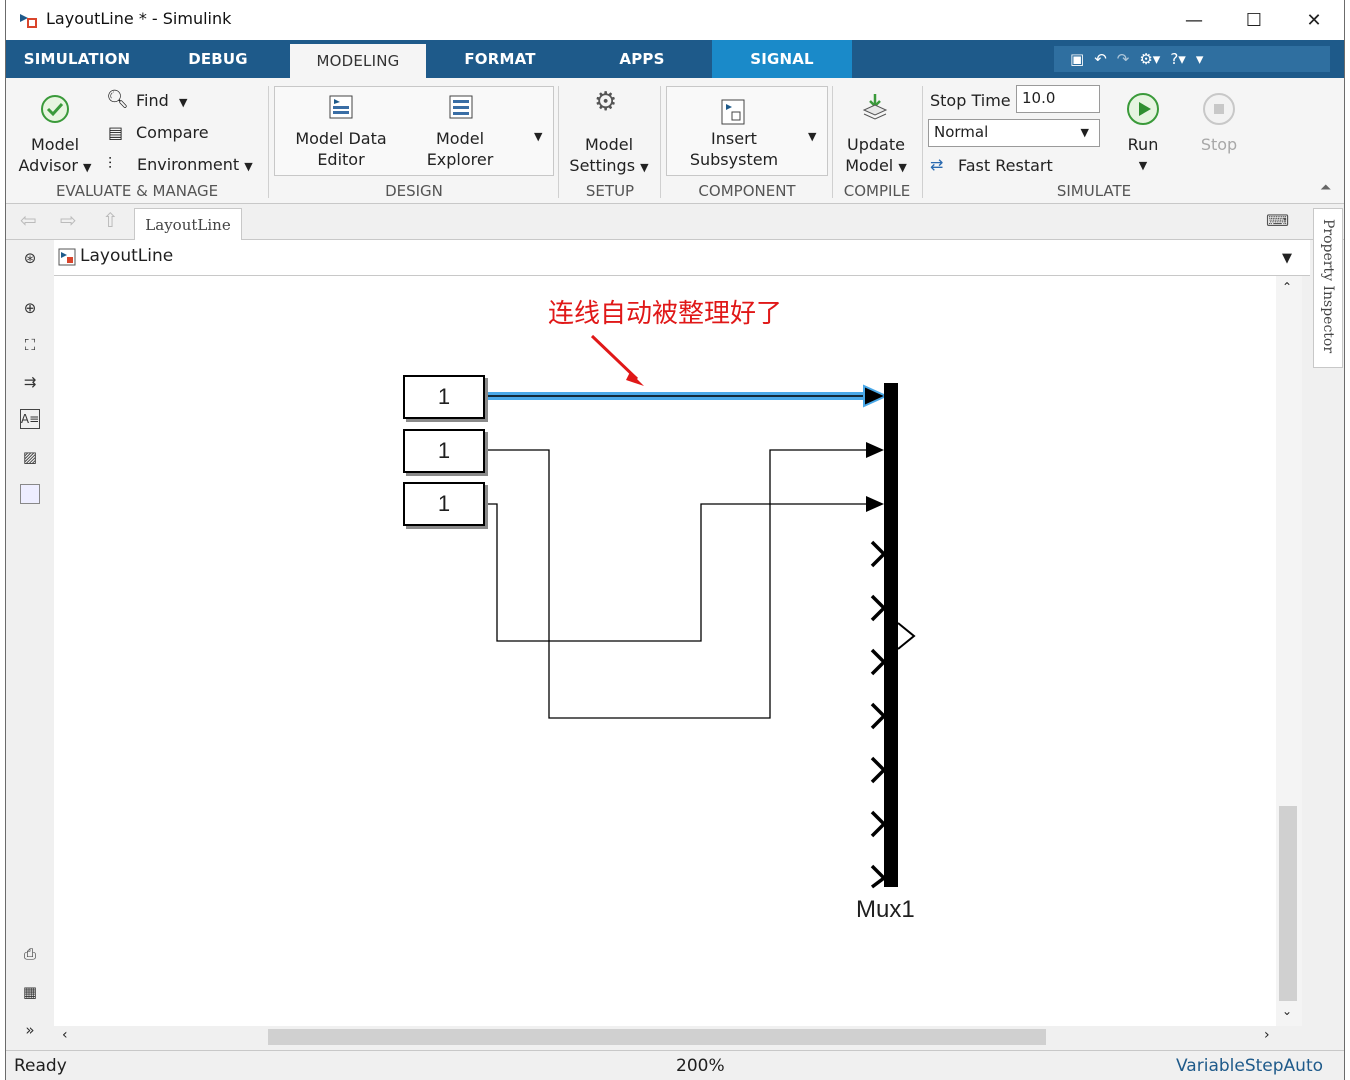 Image resolution: width=1350 pixels, height=1080 pixels. What do you see at coordinates (67, 257) in the screenshot?
I see `model-icon` at bounding box center [67, 257].